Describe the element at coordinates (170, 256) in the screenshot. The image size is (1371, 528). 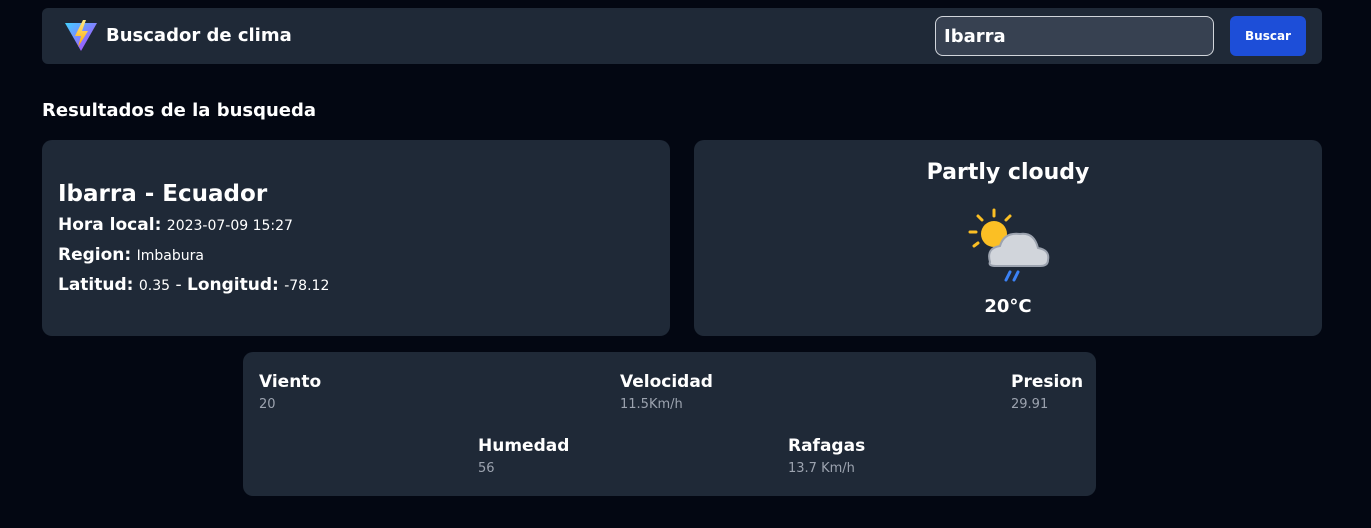
I see `region-value: Imbabura` at that location.